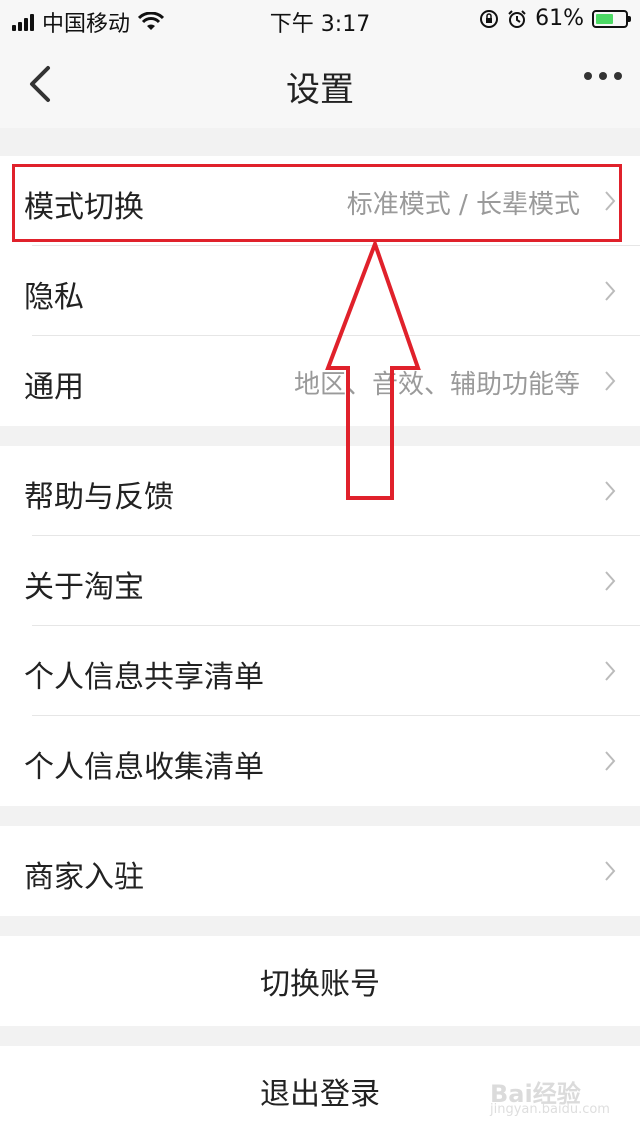 The height and width of the screenshot is (1136, 640). I want to click on settings-item-info-collection-list: 个人信息收集清单, so click(320, 761).